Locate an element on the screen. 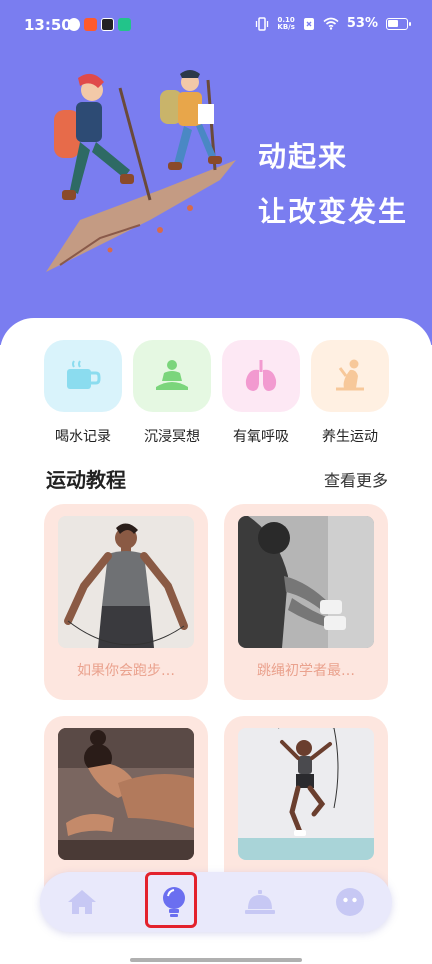 The width and height of the screenshot is (432, 964). skipping-woman-image is located at coordinates (306, 794).